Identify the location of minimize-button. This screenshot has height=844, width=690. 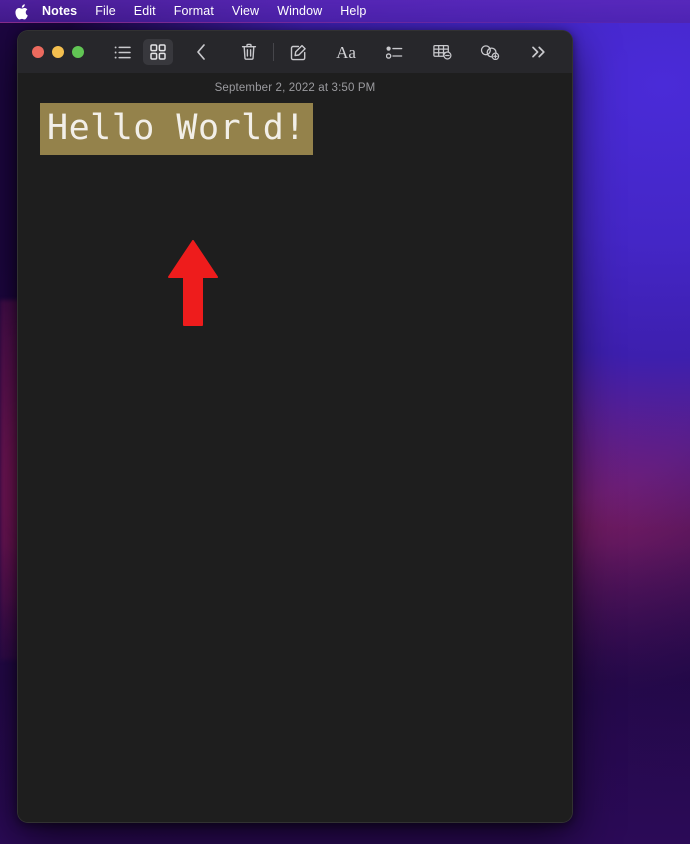
(58, 52).